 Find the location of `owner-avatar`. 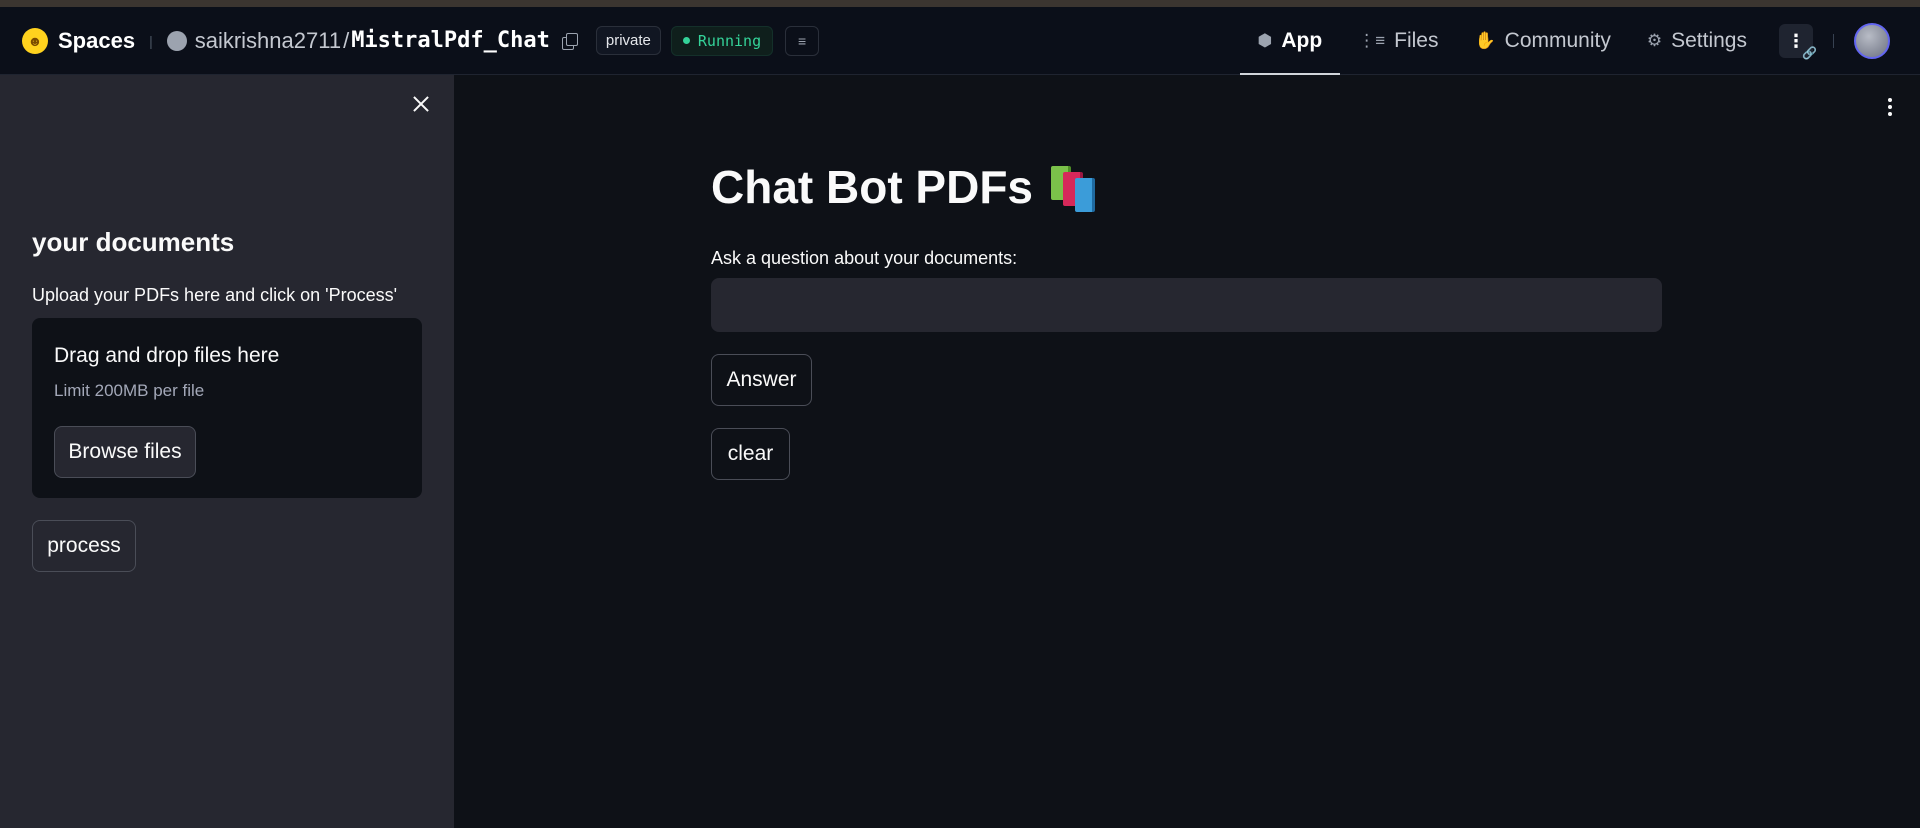

owner-avatar is located at coordinates (176, 40).